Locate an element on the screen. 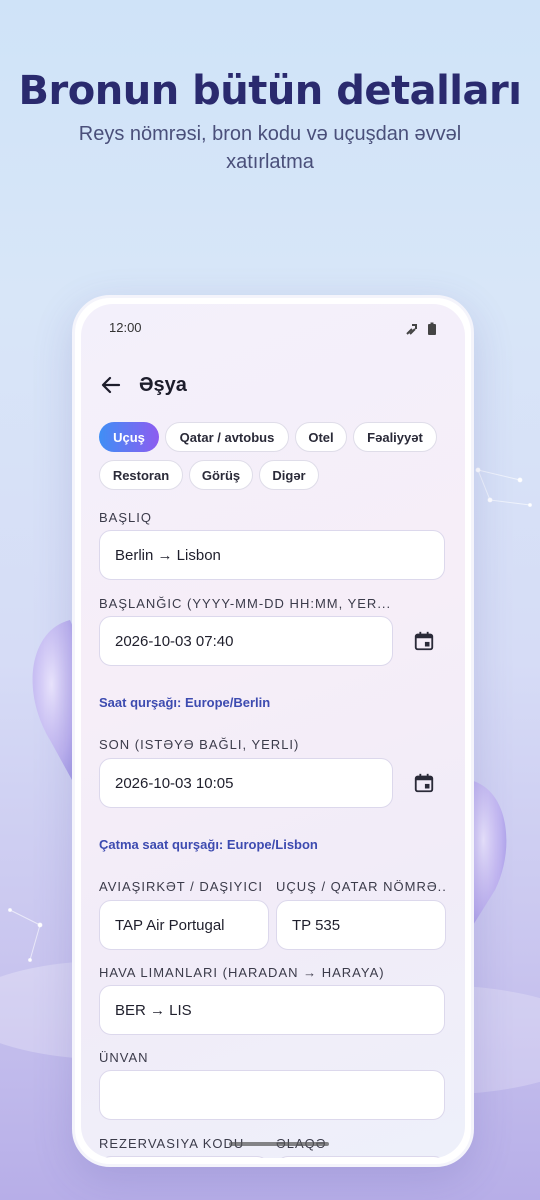 Image resolution: width=540 pixels, height=1200 pixels. end-timezone: Çatma saat qurşağı: Europe/Lisbon is located at coordinates (208, 844).